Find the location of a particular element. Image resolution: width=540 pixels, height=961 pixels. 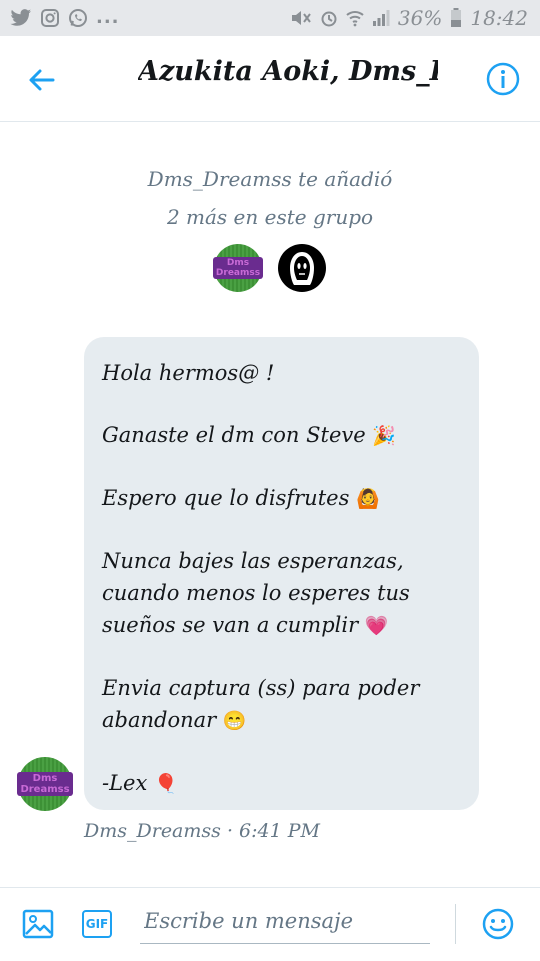

message-line: Ganaste el dm con Steve 🎉 is located at coordinates (249, 435).